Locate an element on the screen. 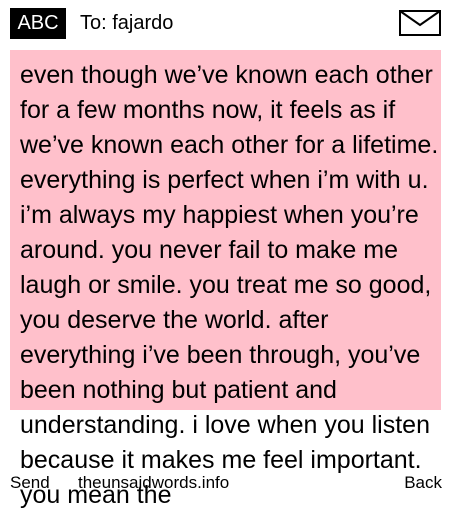 This screenshot has height=513, width=450. envelope-icon is located at coordinates (420, 23).